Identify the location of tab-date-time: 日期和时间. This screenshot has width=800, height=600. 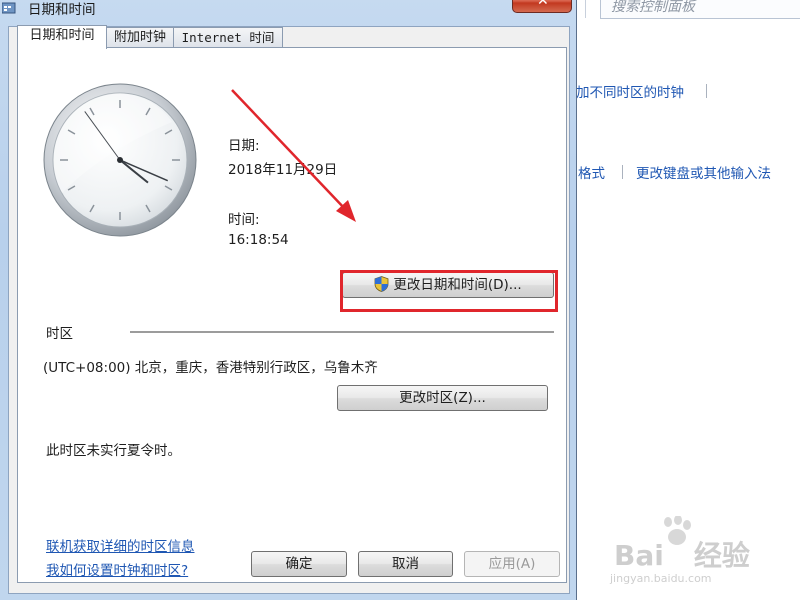
(62, 37).